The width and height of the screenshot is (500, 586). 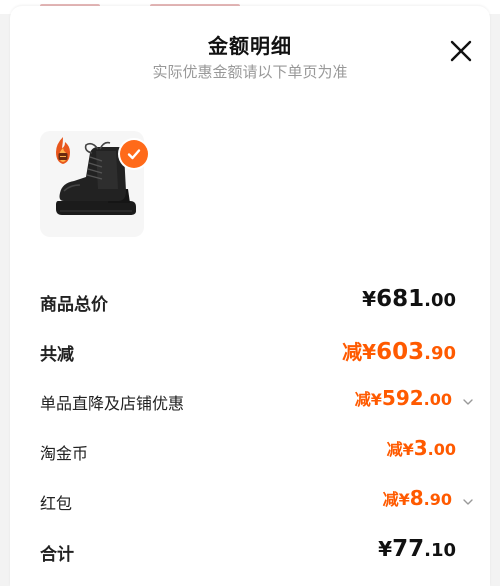 What do you see at coordinates (56, 503) in the screenshot?
I see `red-packet-label: 红包` at bounding box center [56, 503].